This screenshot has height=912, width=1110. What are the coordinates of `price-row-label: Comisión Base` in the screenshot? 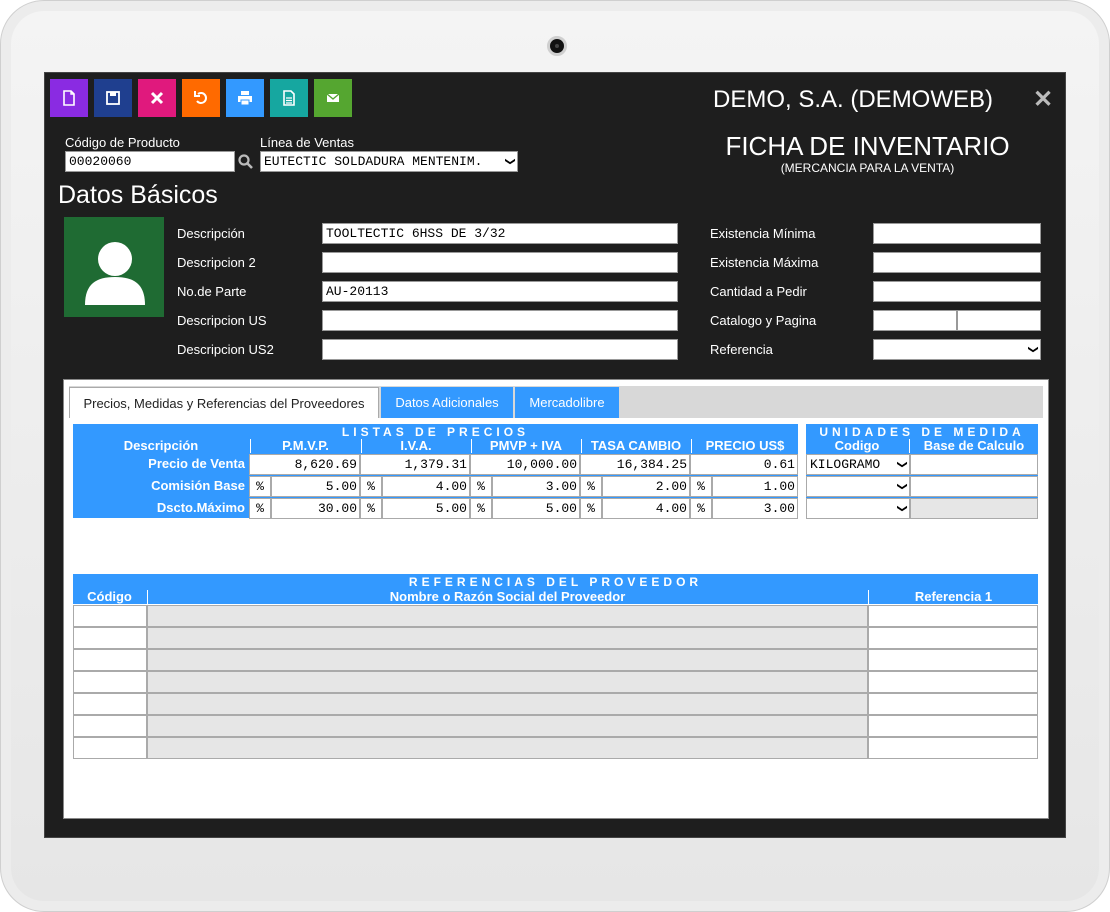 It's located at (198, 485).